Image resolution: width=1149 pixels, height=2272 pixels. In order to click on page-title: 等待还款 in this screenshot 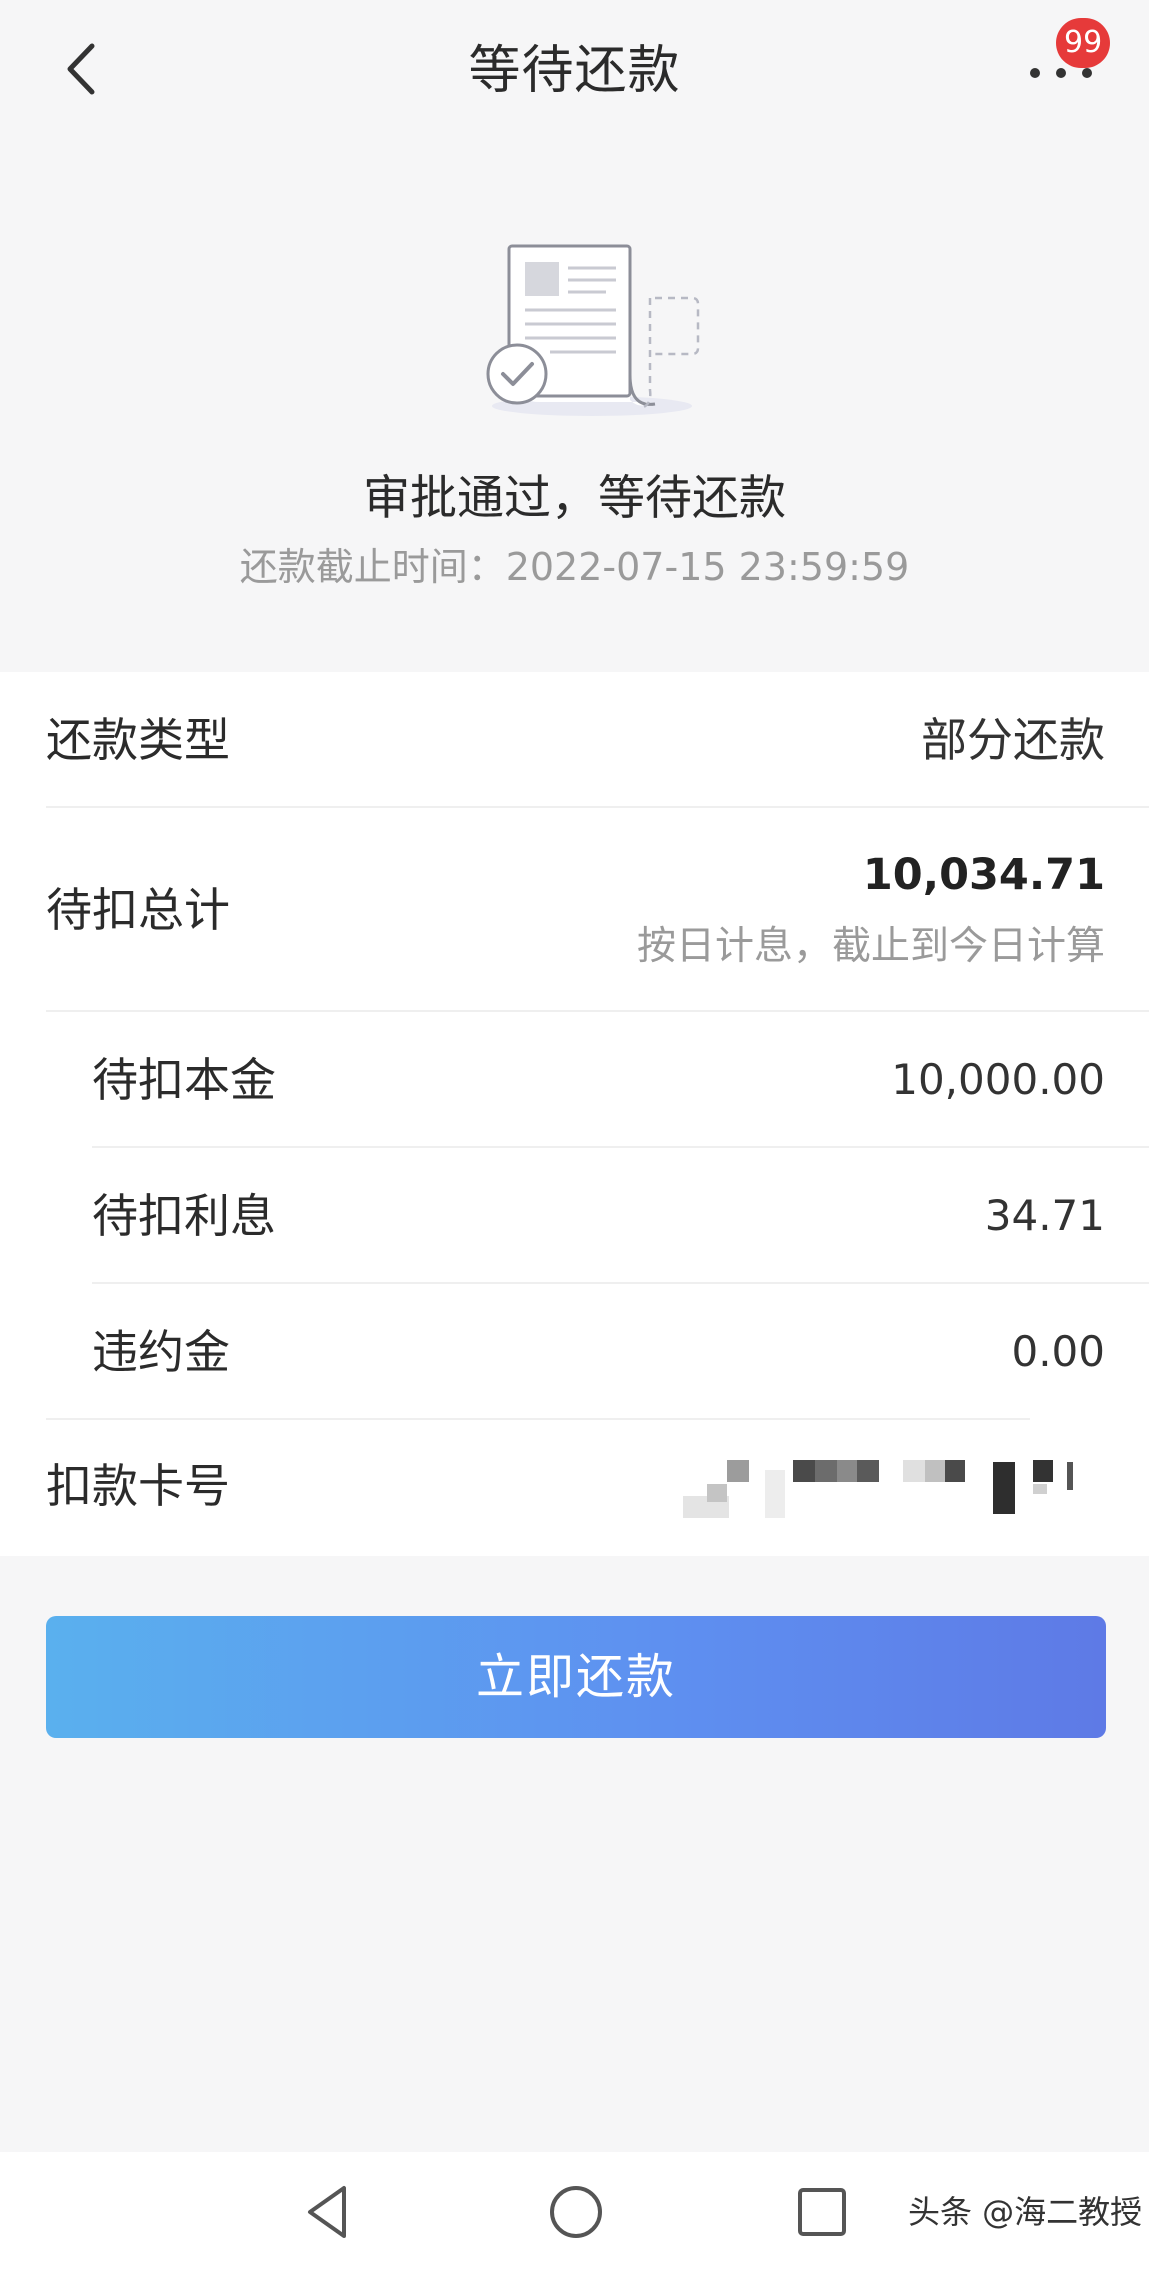, I will do `click(574, 71)`.